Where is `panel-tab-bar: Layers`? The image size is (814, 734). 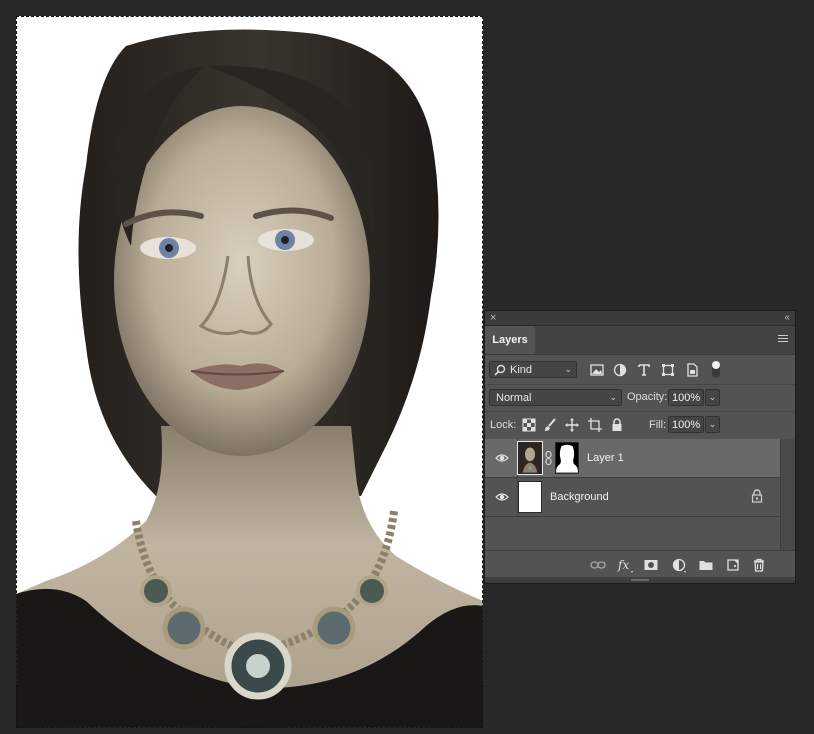
panel-tab-bar: Layers is located at coordinates (640, 340).